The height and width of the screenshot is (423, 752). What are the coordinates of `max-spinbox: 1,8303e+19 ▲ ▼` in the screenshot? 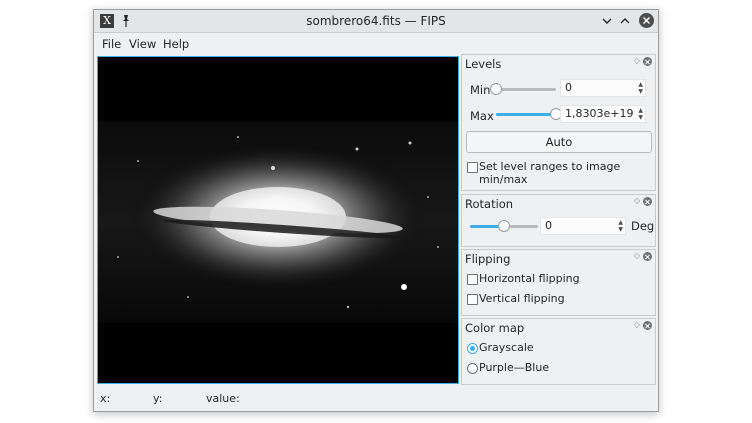 It's located at (603, 114).